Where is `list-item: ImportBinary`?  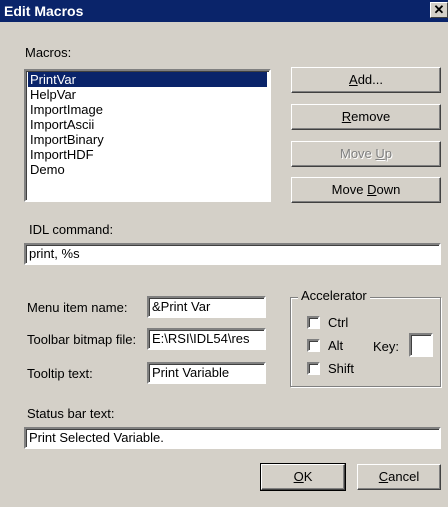 list-item: ImportBinary is located at coordinates (147, 139).